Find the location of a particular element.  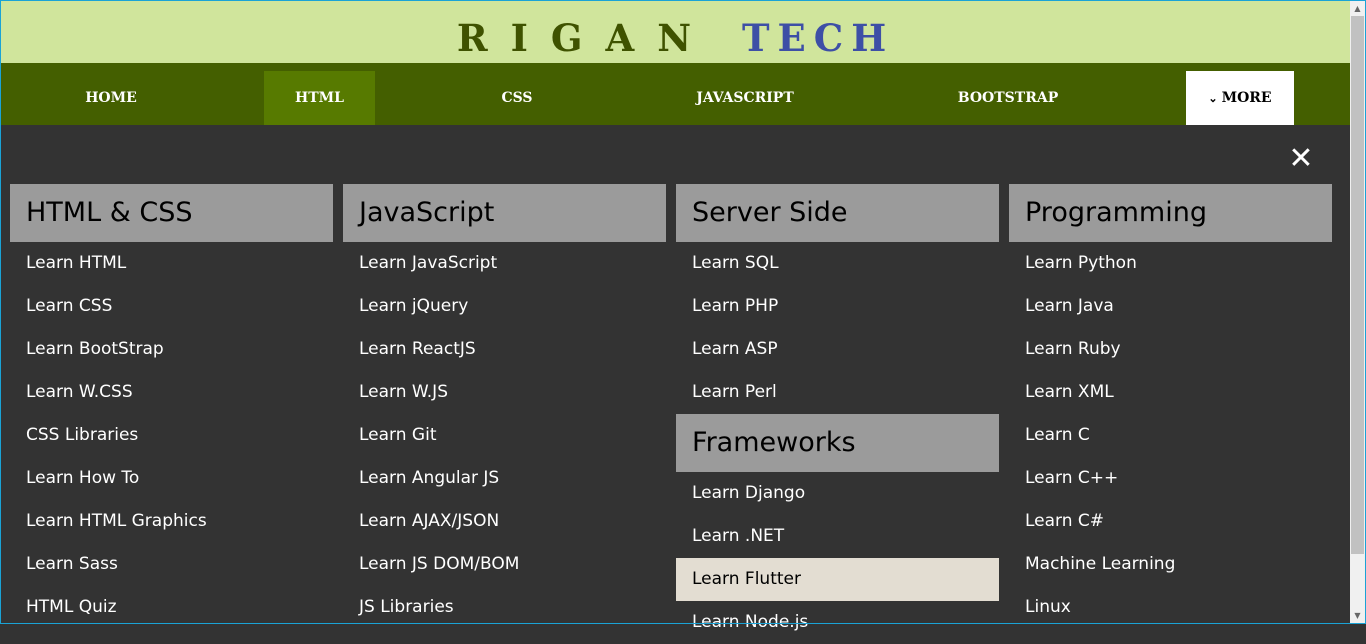

scrollbar-thumb is located at coordinates (1357, 285).